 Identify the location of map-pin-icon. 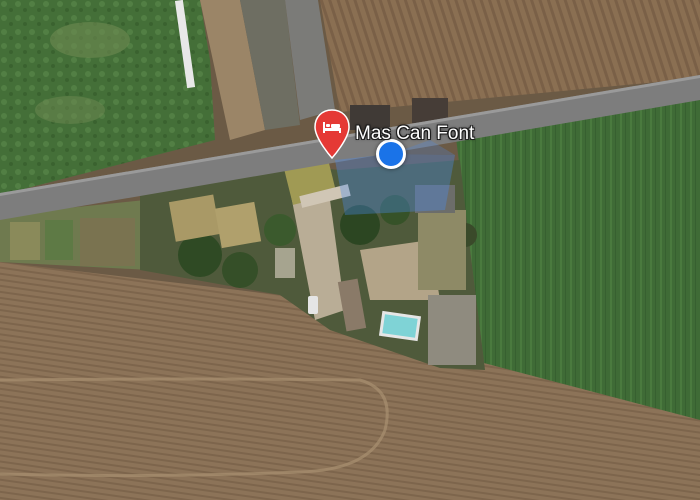
(332, 134).